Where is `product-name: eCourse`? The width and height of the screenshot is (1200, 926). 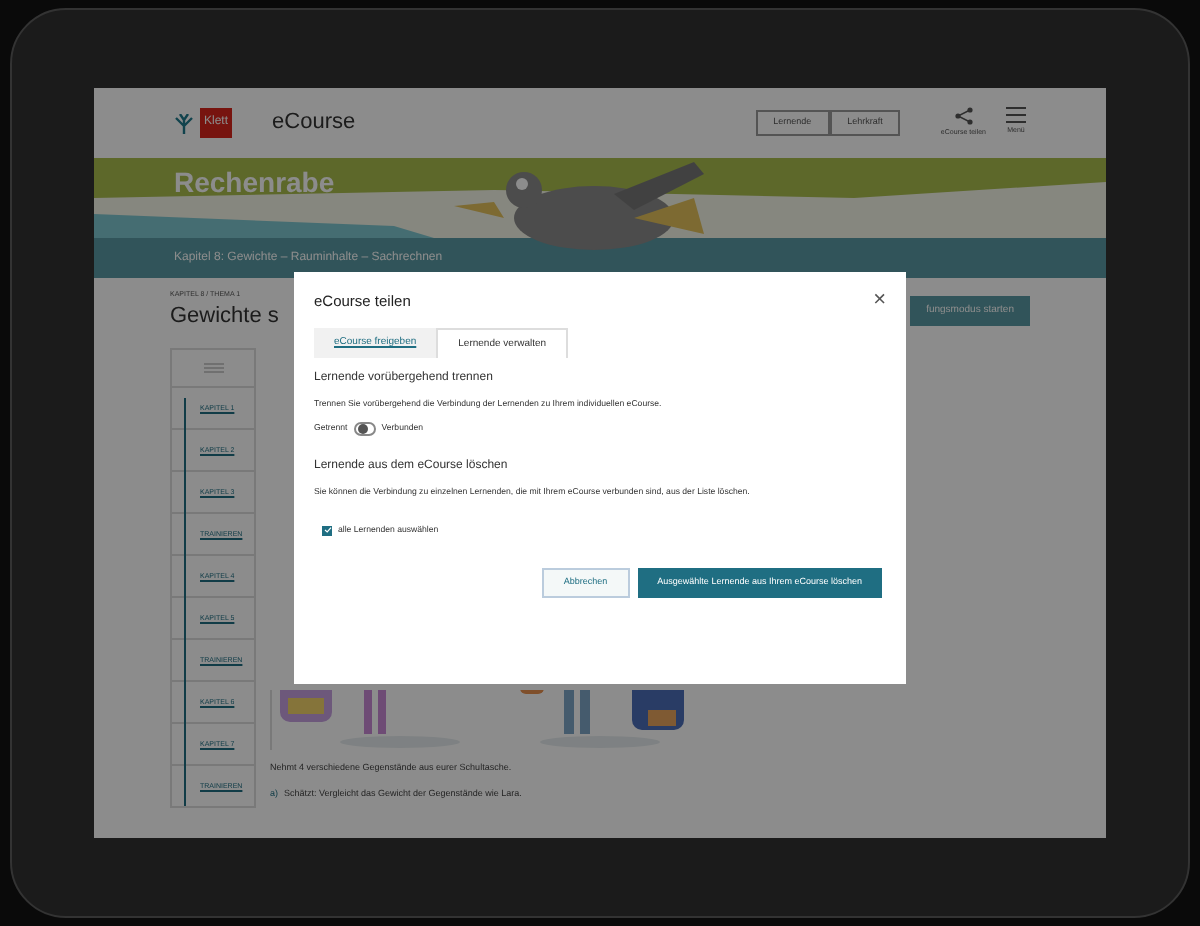 product-name: eCourse is located at coordinates (314, 123).